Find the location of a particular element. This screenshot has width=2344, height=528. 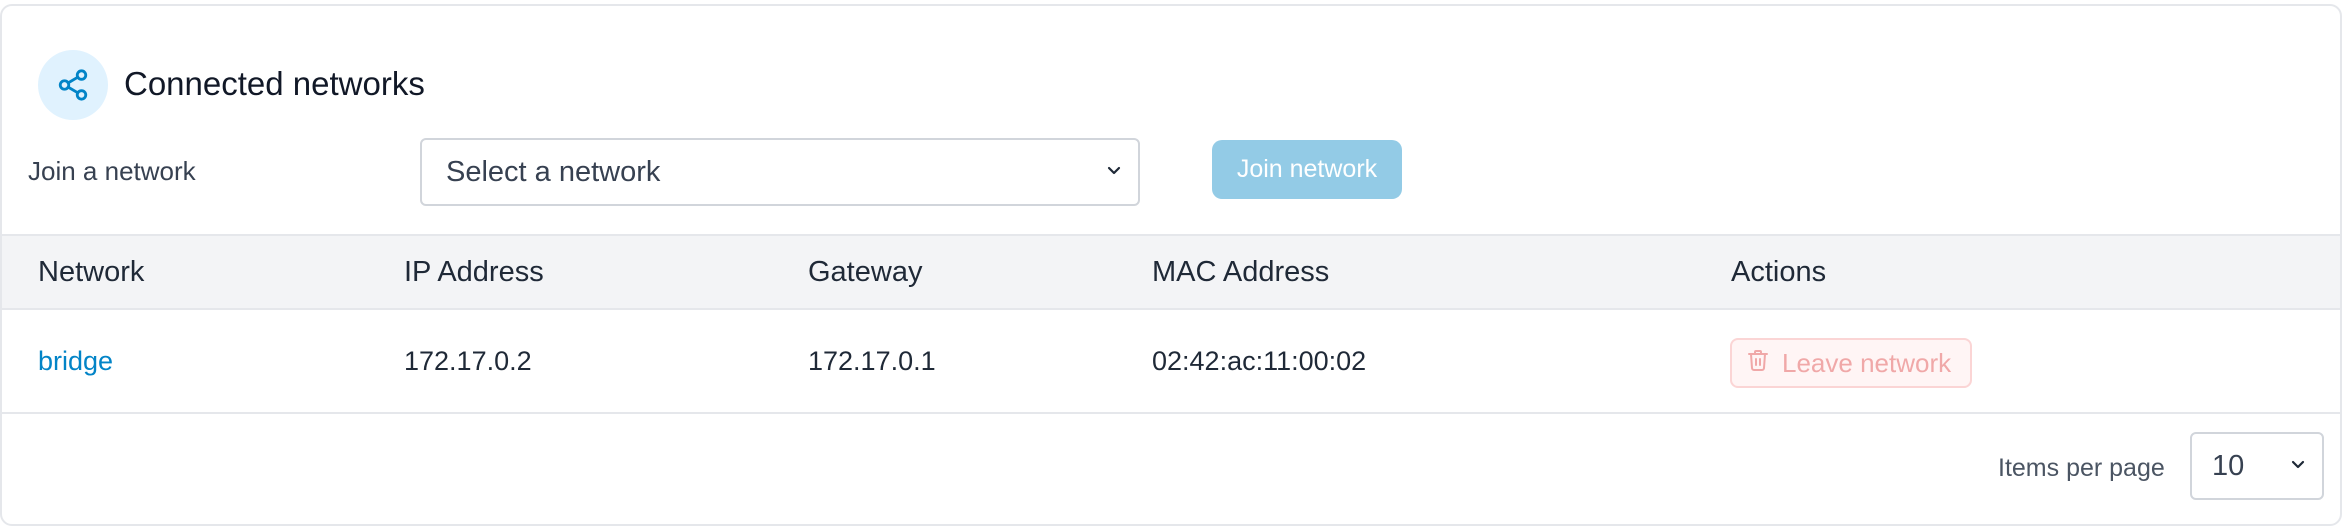

ip-address-cell: 172.17.0.2 is located at coordinates (468, 360).